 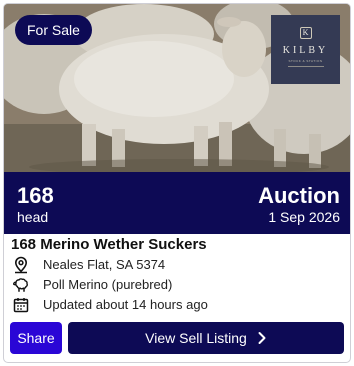 I want to click on updated-text: Updated about 14 hours ago, so click(x=125, y=304).